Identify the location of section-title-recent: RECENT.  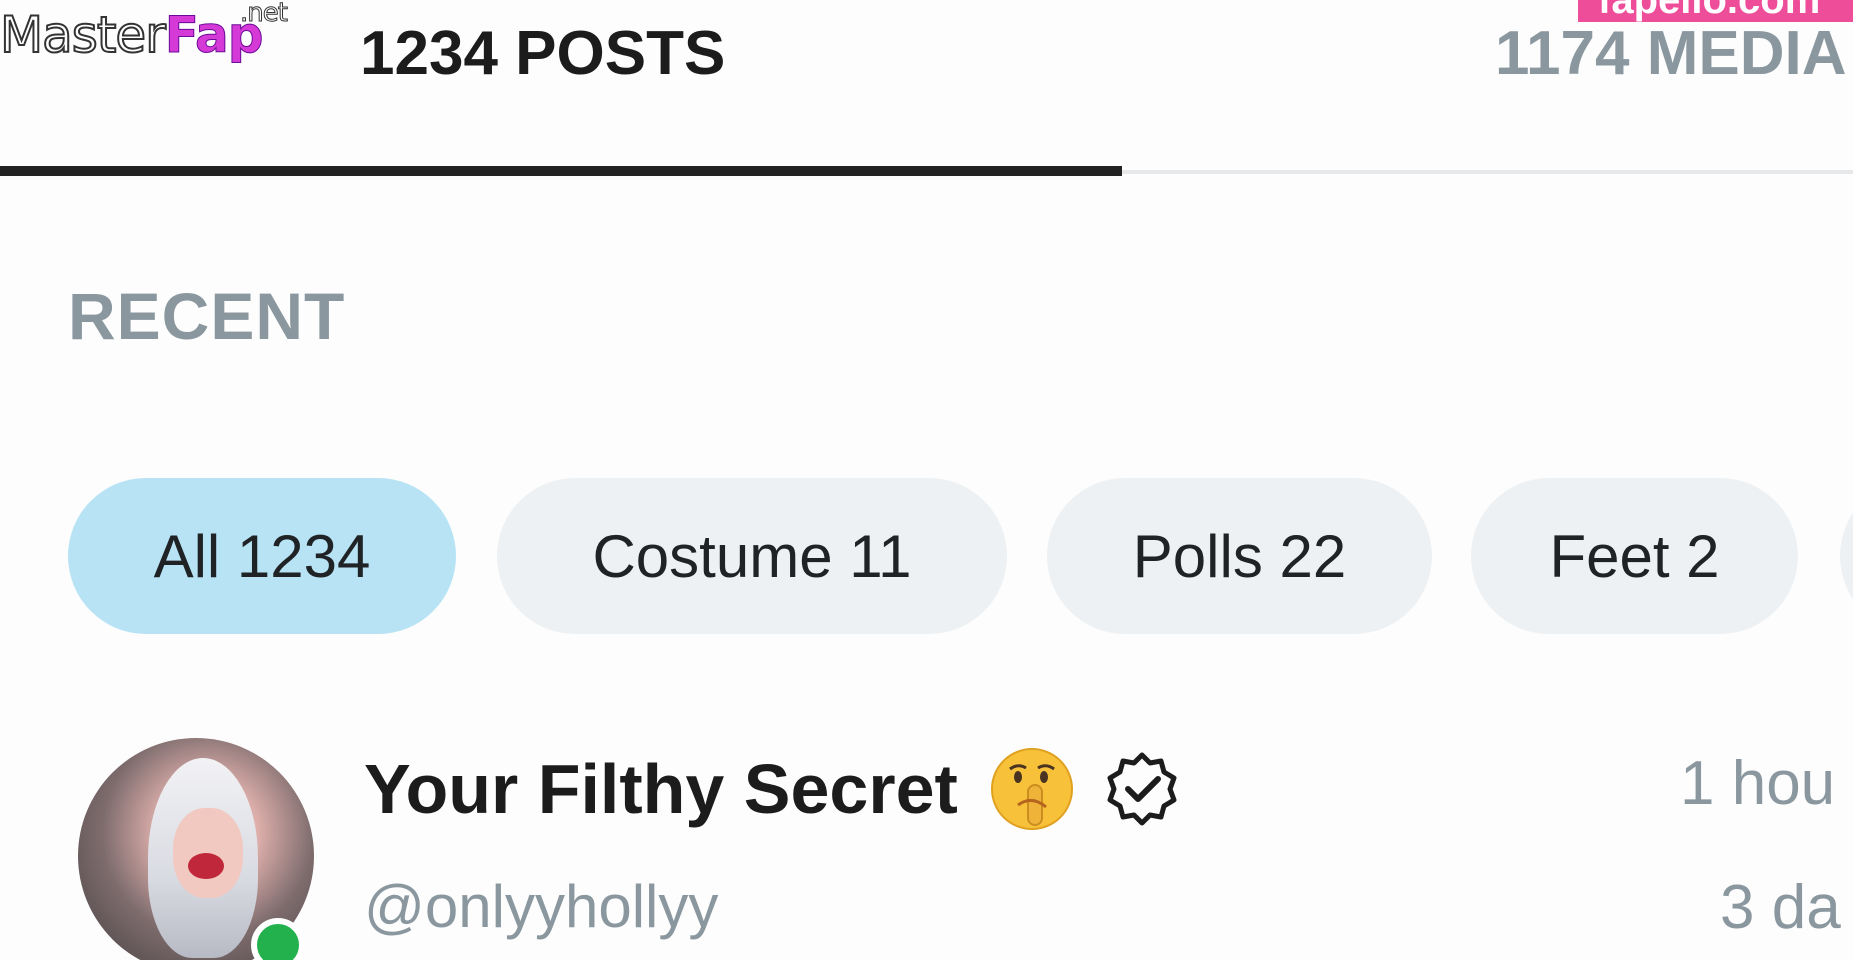
(207, 316).